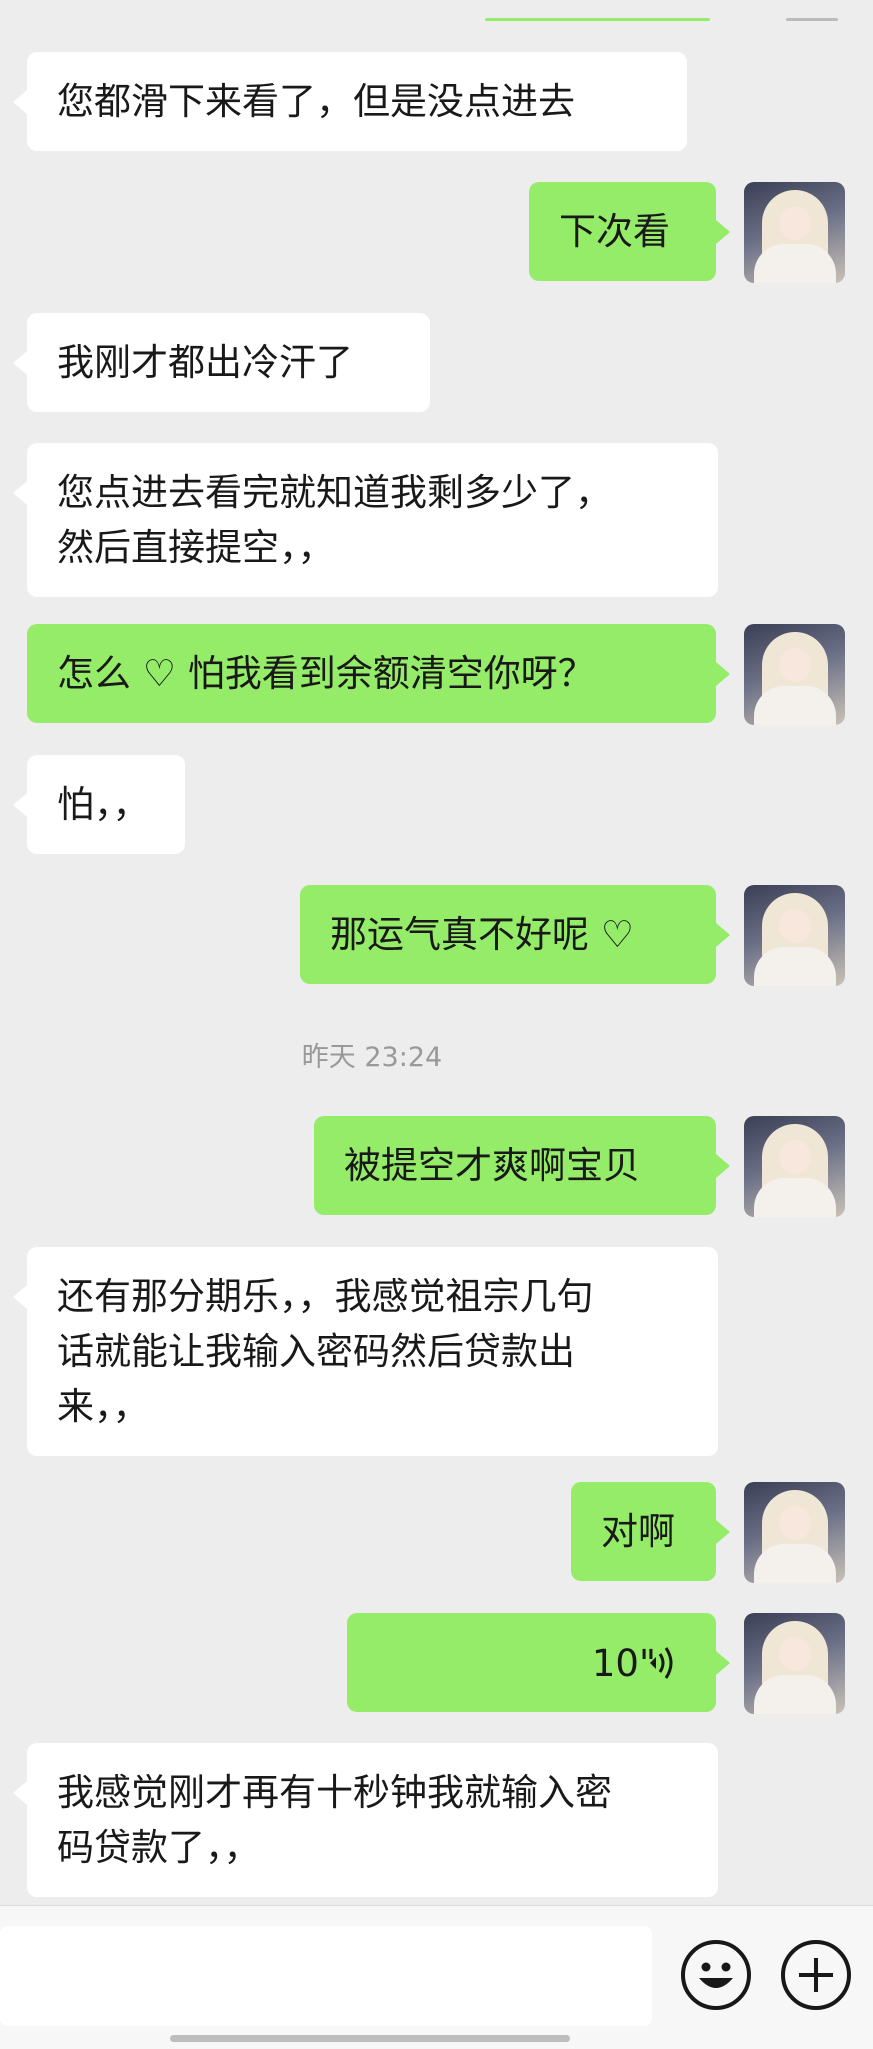 The height and width of the screenshot is (2049, 873). What do you see at coordinates (326, 1976) in the screenshot?
I see `message-input` at bounding box center [326, 1976].